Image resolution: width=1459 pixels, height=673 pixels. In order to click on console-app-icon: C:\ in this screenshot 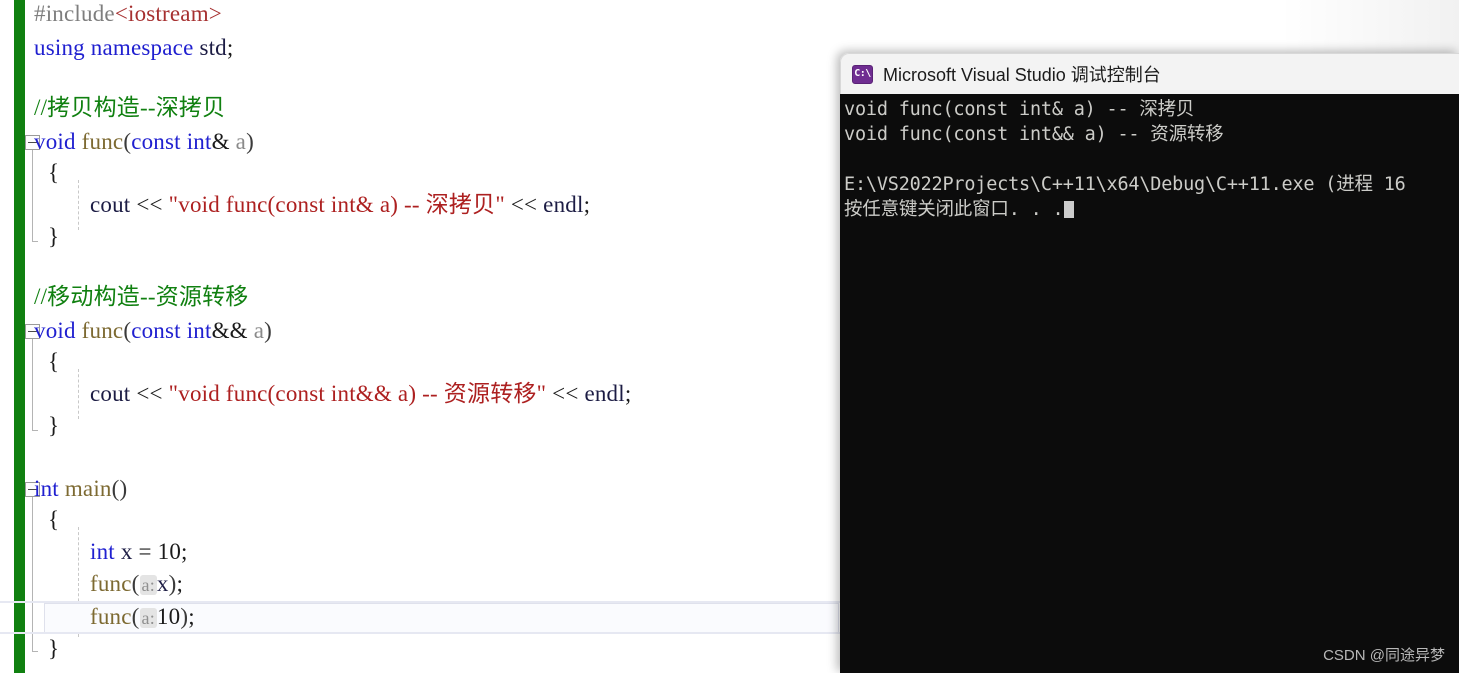, I will do `click(862, 74)`.